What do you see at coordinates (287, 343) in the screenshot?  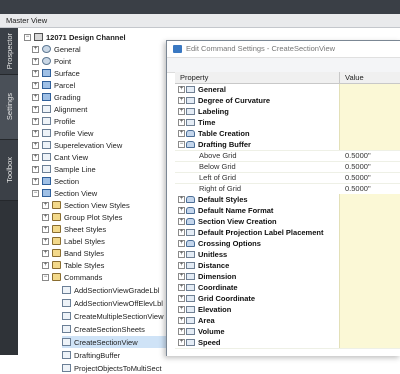 I see `property-row: + Speed` at bounding box center [287, 343].